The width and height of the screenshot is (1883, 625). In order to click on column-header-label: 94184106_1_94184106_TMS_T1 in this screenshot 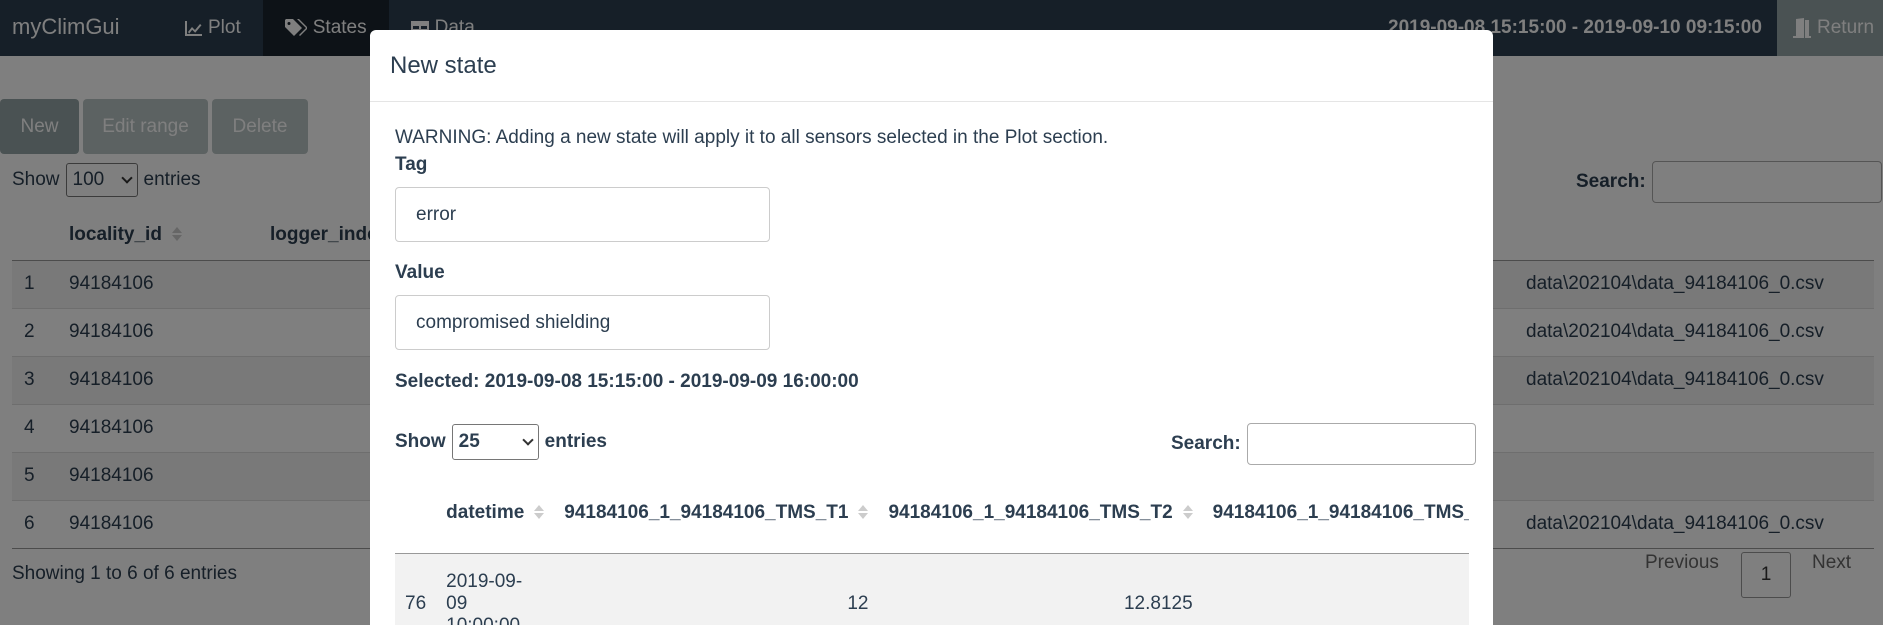, I will do `click(706, 512)`.